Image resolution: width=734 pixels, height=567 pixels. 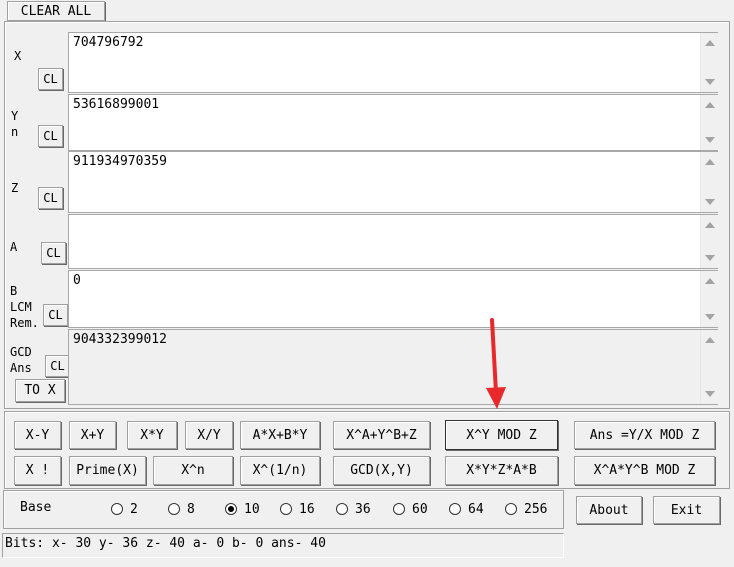 What do you see at coordinates (18, 56) in the screenshot?
I see `x-label: X` at bounding box center [18, 56].